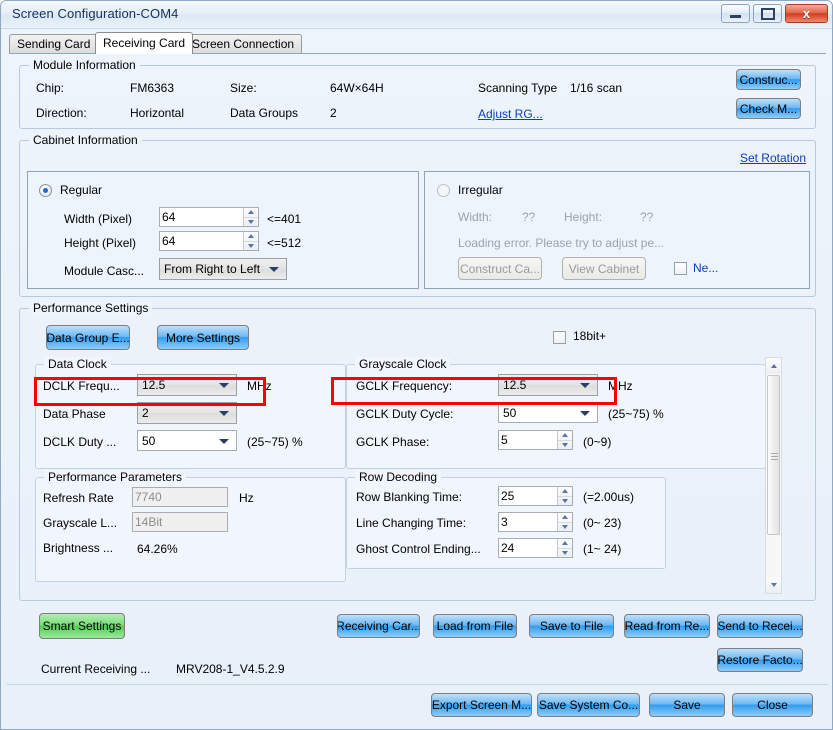 The width and height of the screenshot is (833, 730). I want to click on load-from-file-button: Load from File, so click(475, 626).